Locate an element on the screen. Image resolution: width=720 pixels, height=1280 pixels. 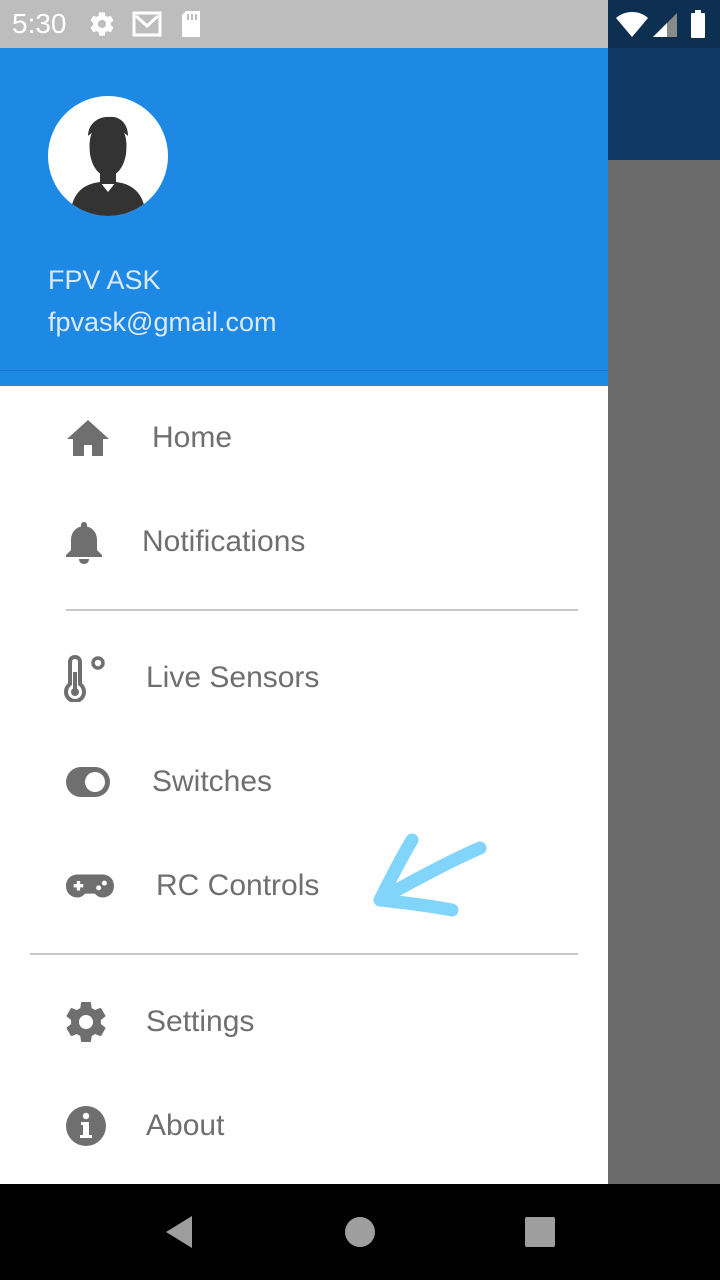
menu-label-switches: Switches is located at coordinates (212, 781).